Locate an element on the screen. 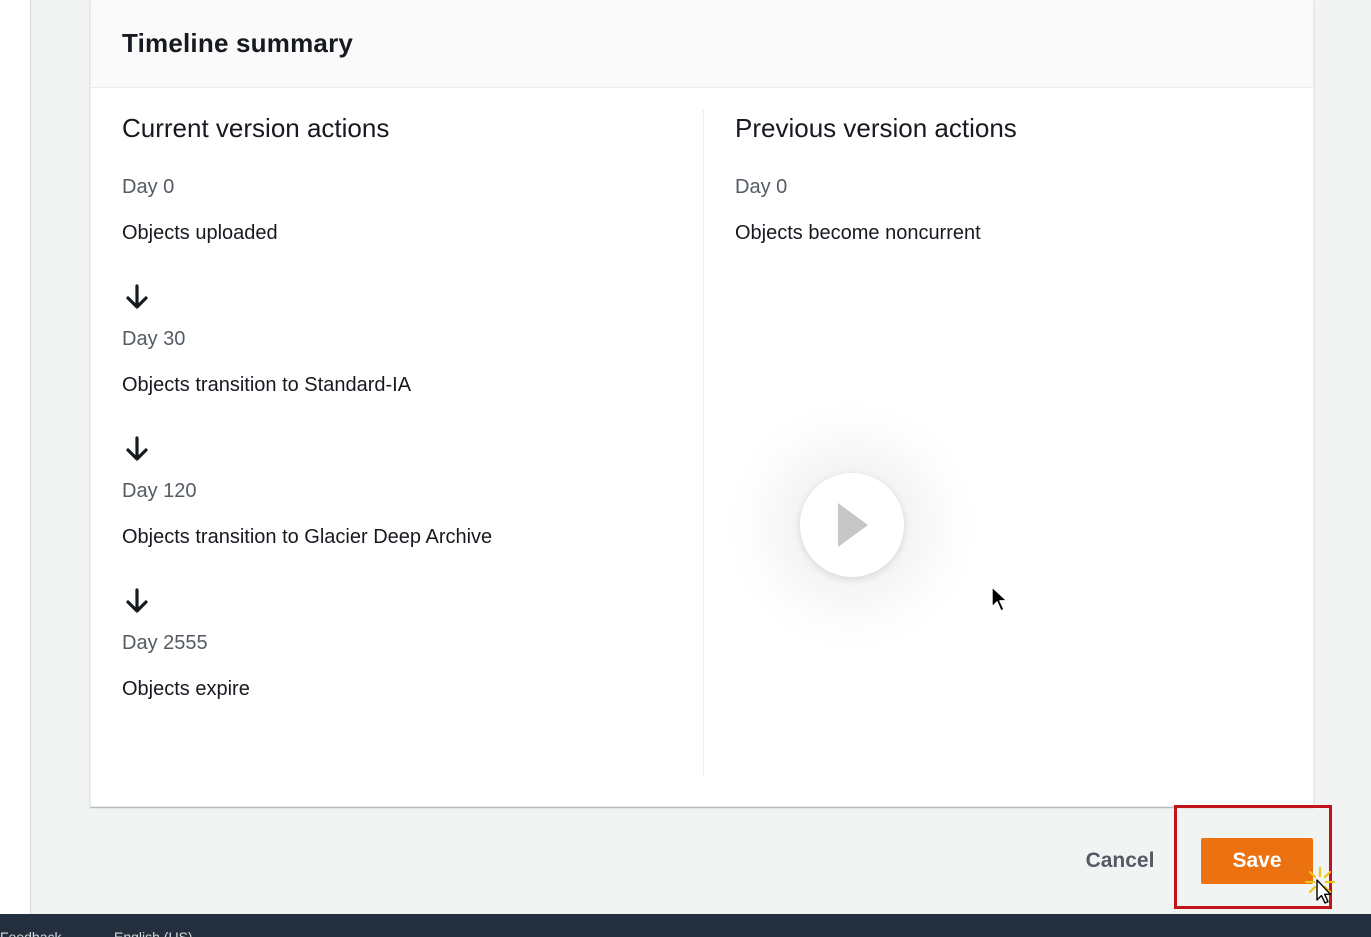  play-icon is located at coordinates (853, 525).